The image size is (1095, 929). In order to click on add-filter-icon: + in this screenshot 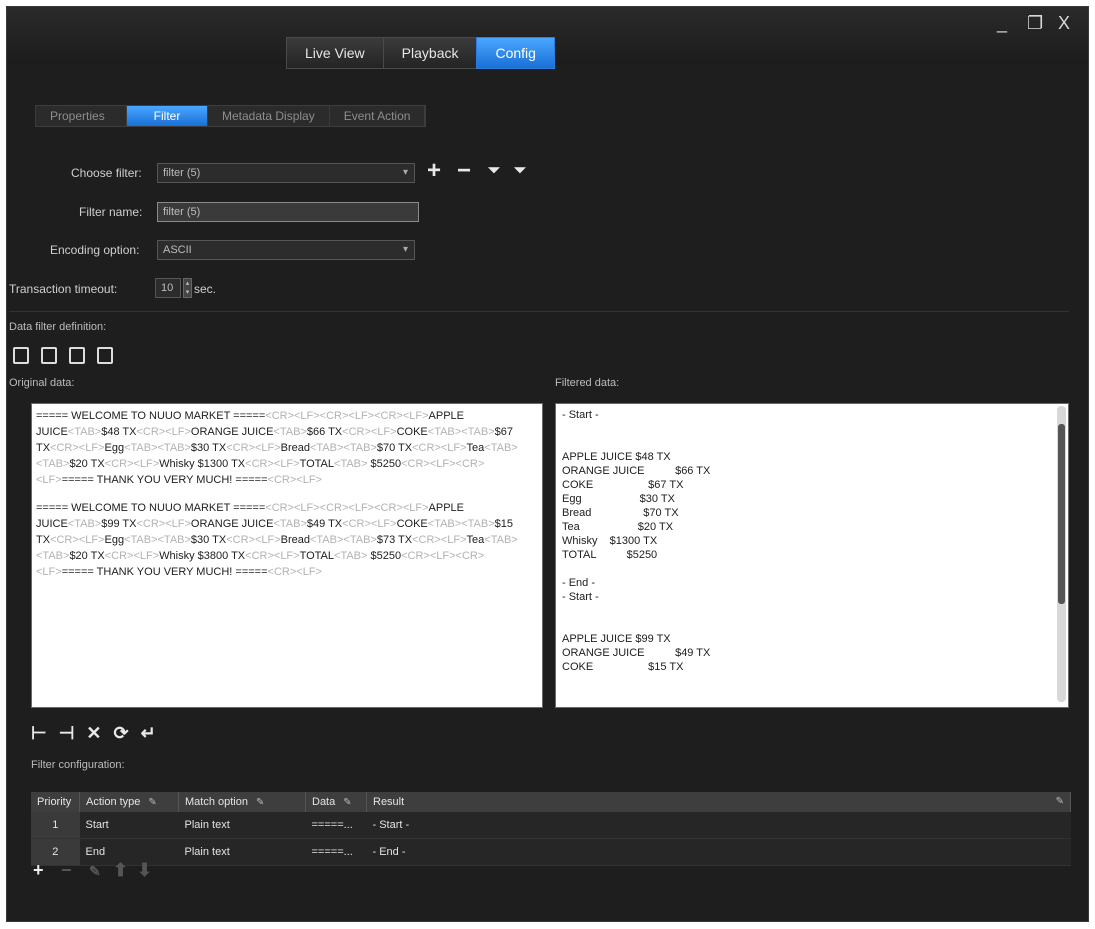, I will do `click(434, 171)`.